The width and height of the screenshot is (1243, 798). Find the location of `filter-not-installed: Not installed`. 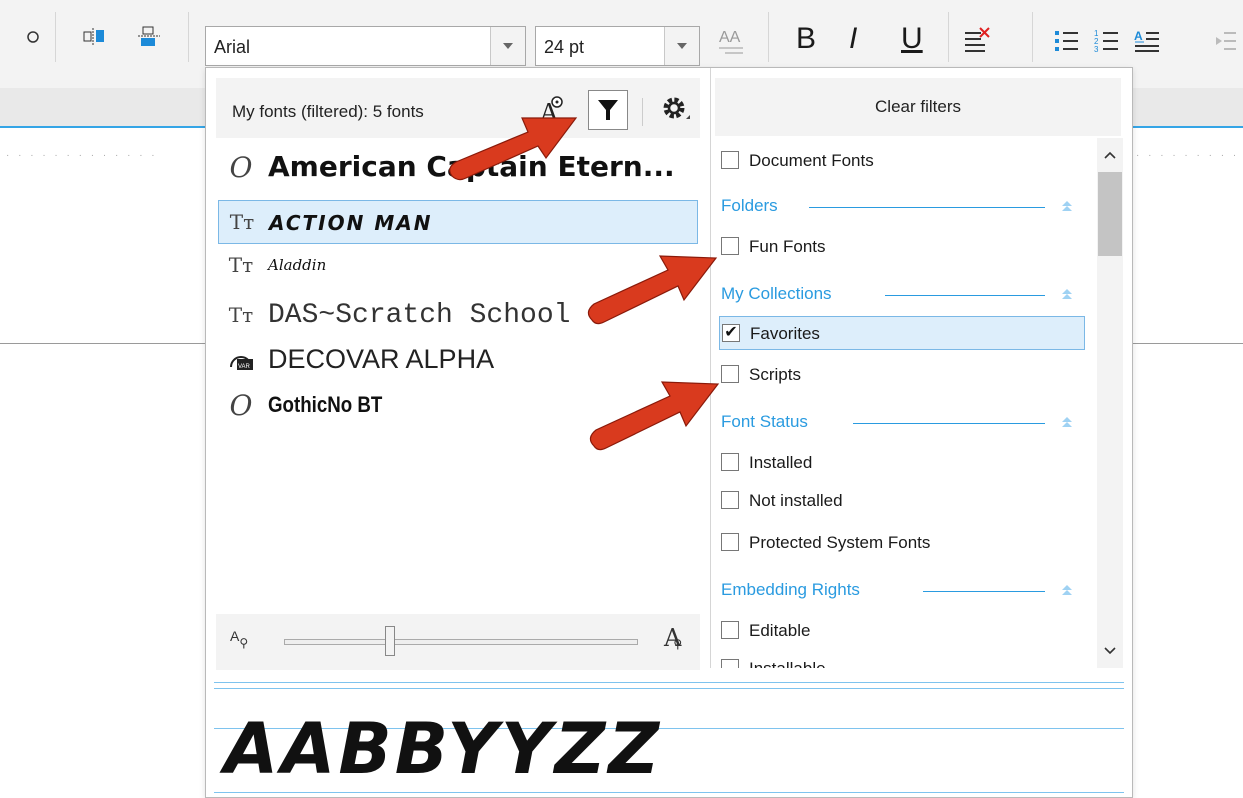

filter-not-installed: Not installed is located at coordinates (902, 501).